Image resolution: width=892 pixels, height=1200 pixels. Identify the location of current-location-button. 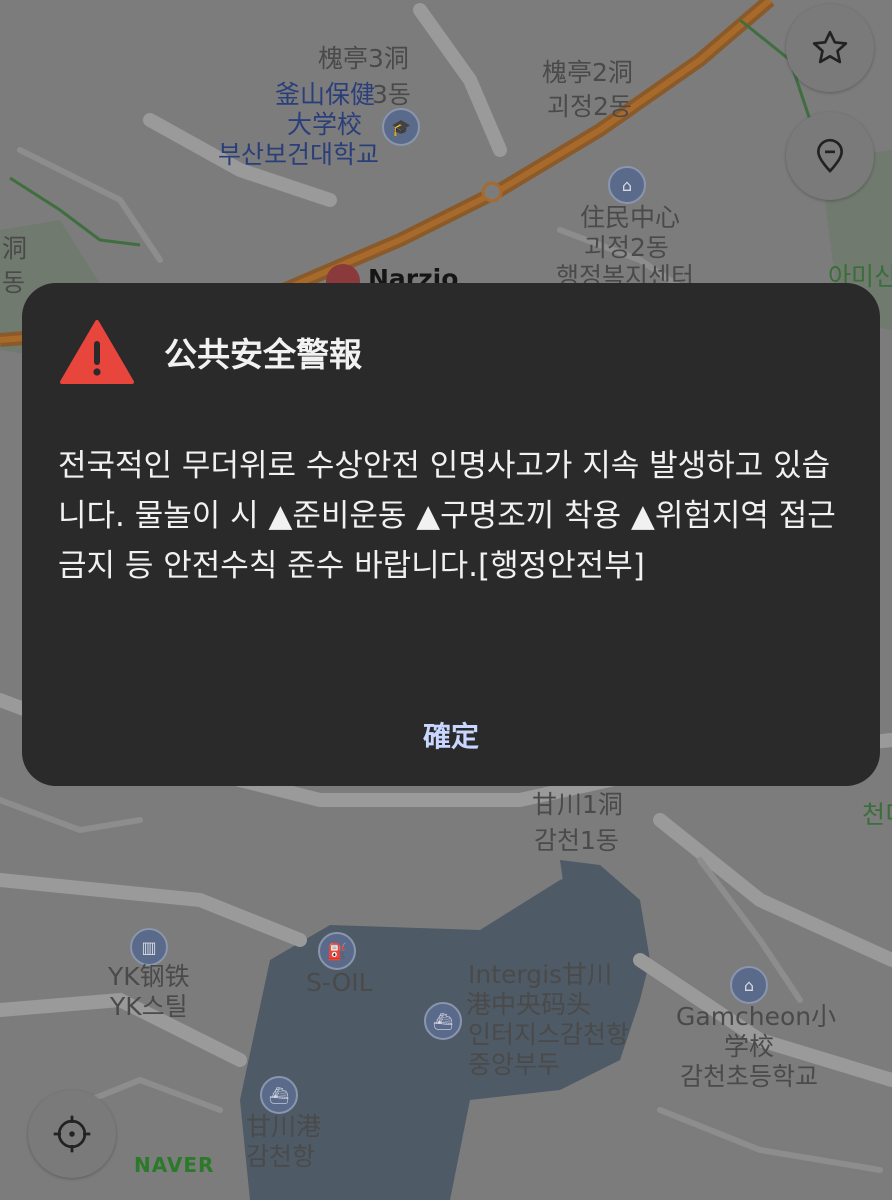
(72, 1134).